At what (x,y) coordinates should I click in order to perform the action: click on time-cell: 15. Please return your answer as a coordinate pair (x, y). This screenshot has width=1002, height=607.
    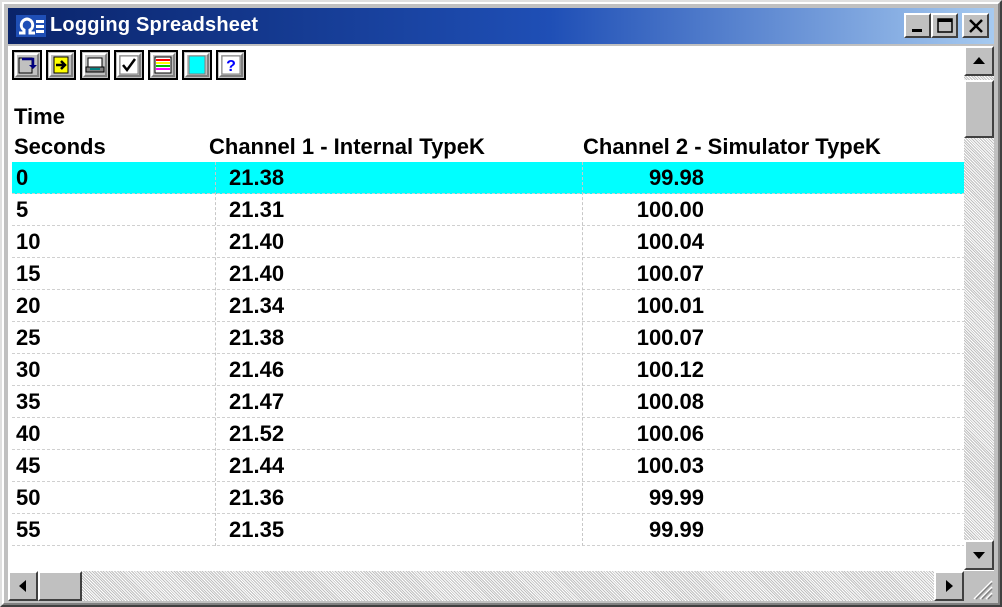
    Looking at the image, I should click on (28, 274).